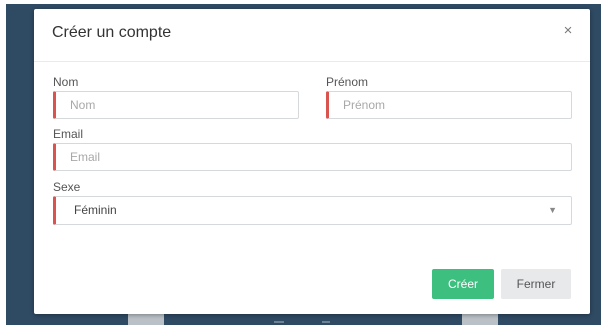 This screenshot has width=605, height=325. What do you see at coordinates (312, 35) in the screenshot?
I see `modal-header: Créer un compte ×` at bounding box center [312, 35].